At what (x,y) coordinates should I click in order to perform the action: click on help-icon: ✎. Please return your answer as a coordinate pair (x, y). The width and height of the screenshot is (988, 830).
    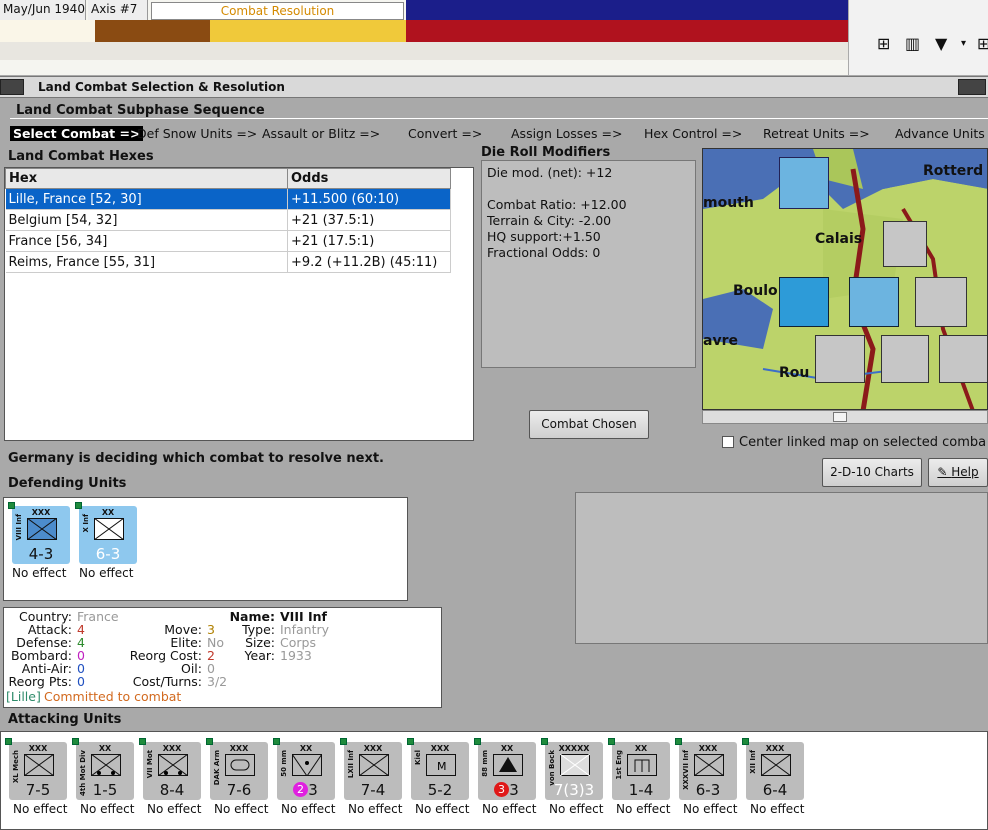
    Looking at the image, I should click on (944, 472).